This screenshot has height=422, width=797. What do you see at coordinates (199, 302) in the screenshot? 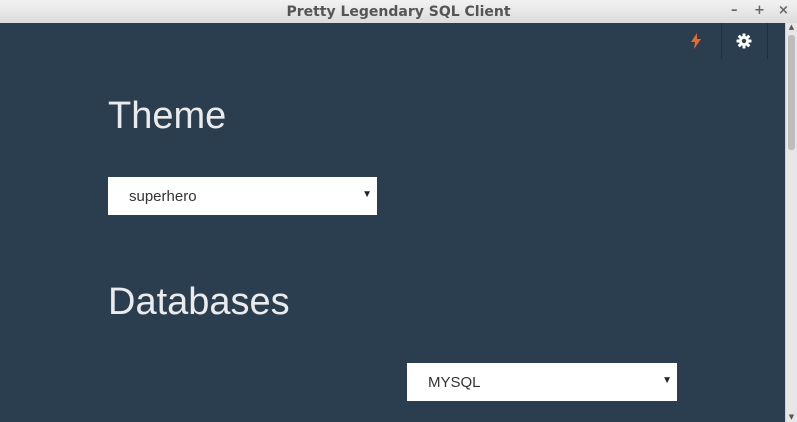
I see `databases-heading: Databases` at bounding box center [199, 302].